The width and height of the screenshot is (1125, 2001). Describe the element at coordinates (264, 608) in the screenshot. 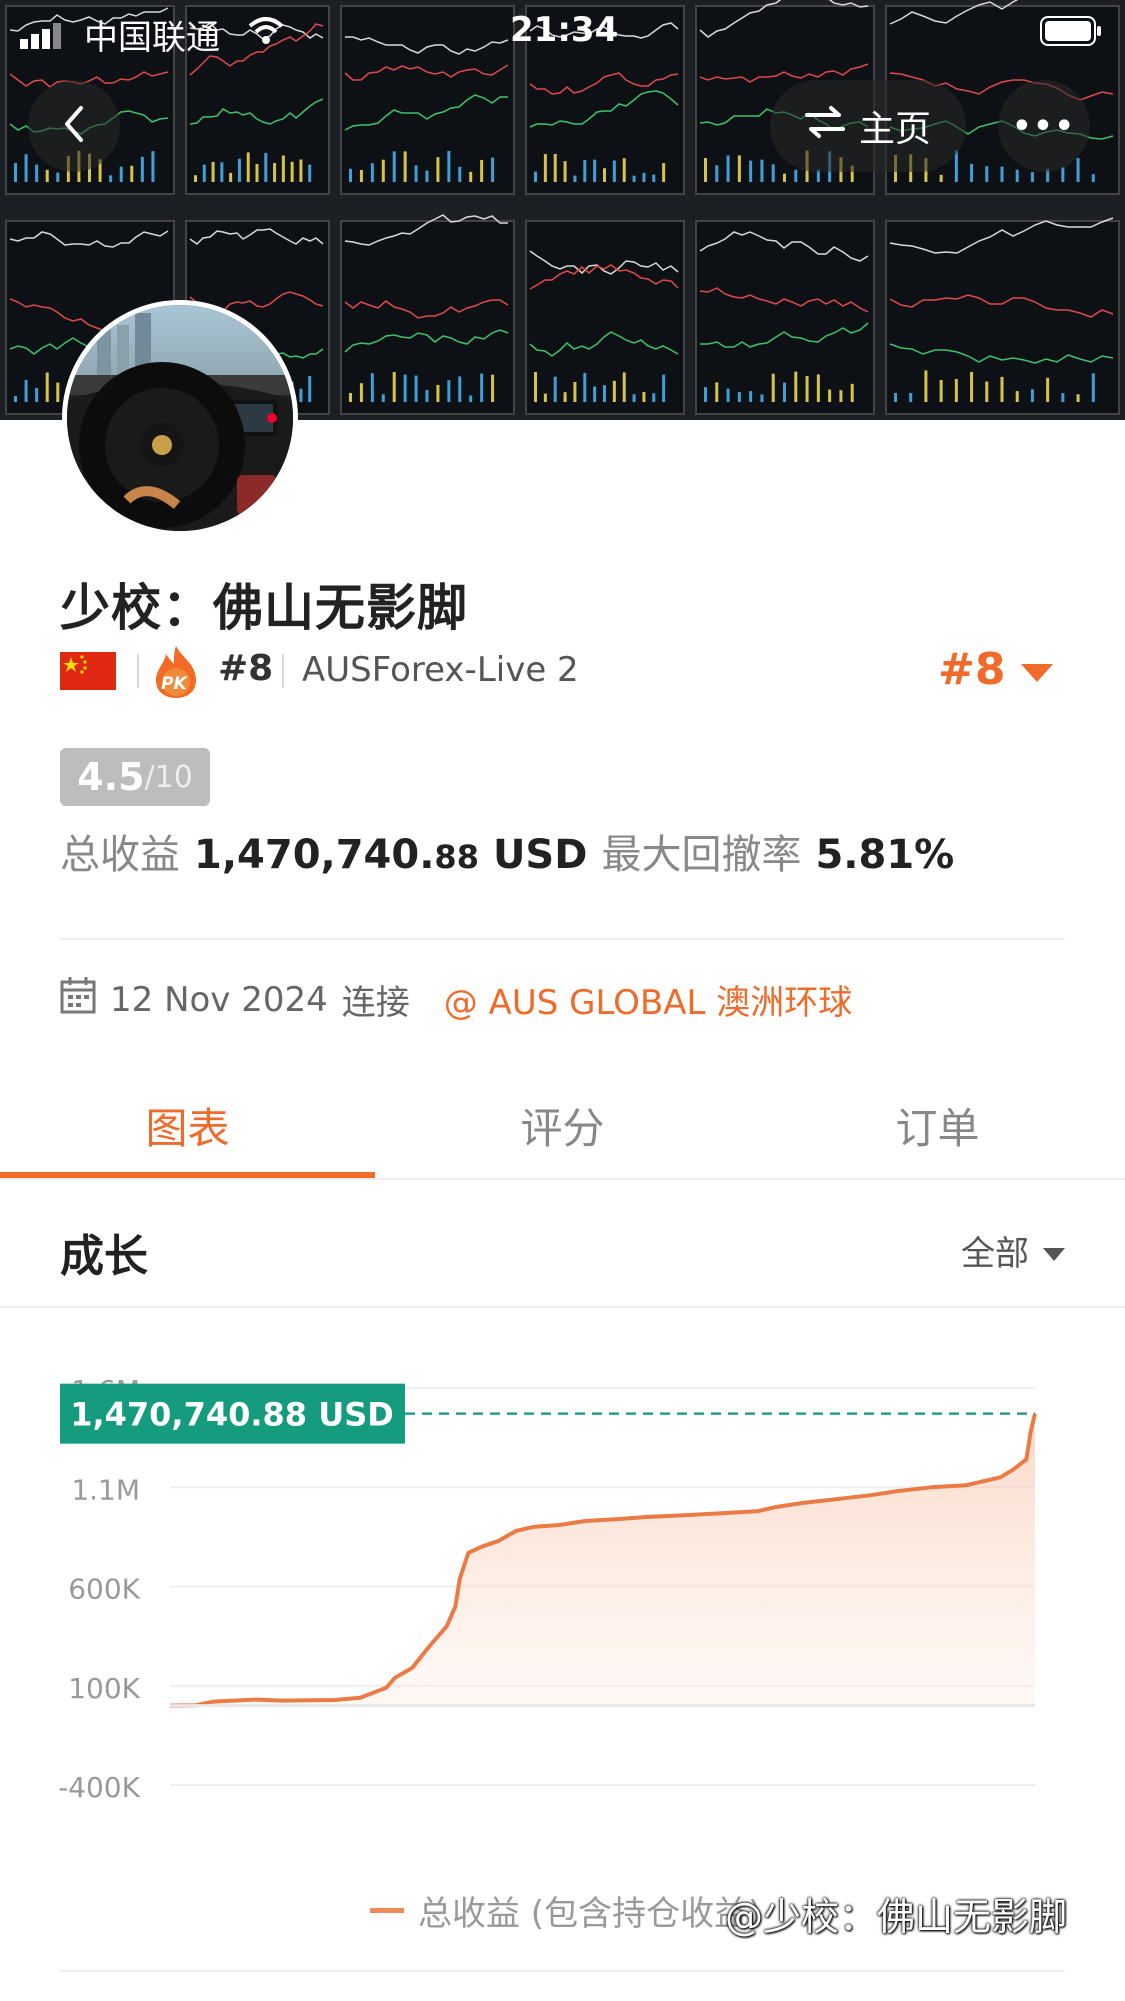

I see `trader-name: 少校：佛山无影脚` at that location.